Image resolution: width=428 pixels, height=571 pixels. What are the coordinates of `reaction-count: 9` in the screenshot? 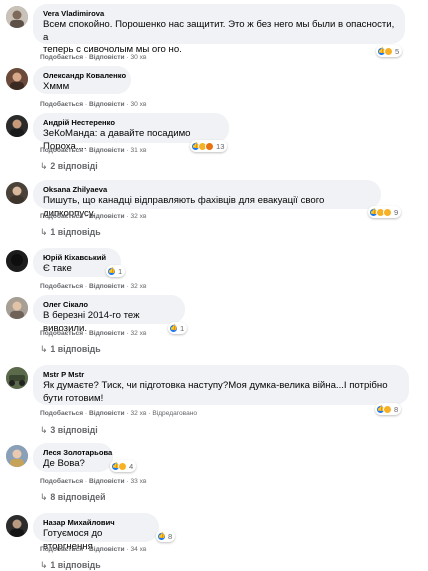 It's located at (396, 212).